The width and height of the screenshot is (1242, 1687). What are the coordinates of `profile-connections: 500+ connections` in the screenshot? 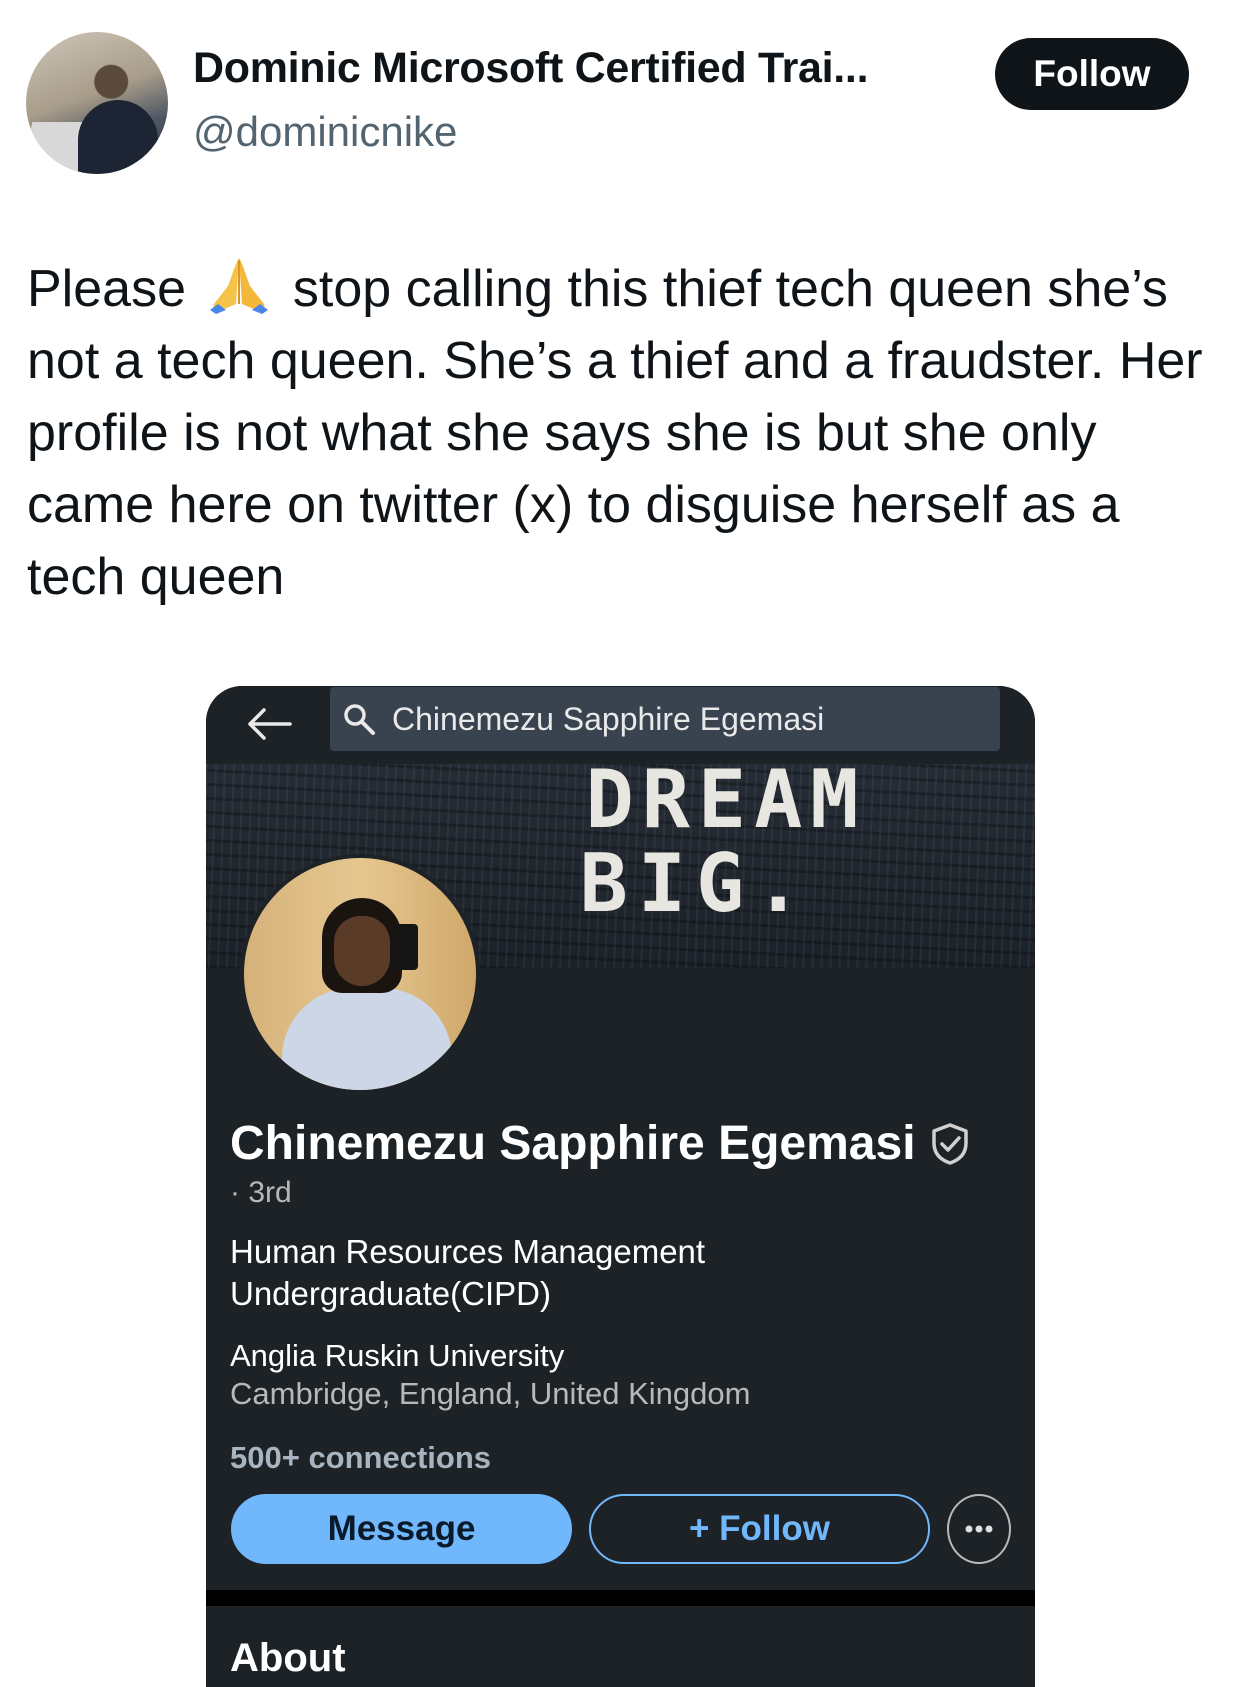 It's located at (360, 1458).